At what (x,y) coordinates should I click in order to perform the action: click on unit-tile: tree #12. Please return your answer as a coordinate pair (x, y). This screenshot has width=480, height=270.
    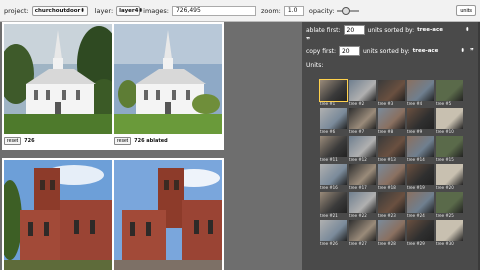
    Looking at the image, I should click on (362, 149).